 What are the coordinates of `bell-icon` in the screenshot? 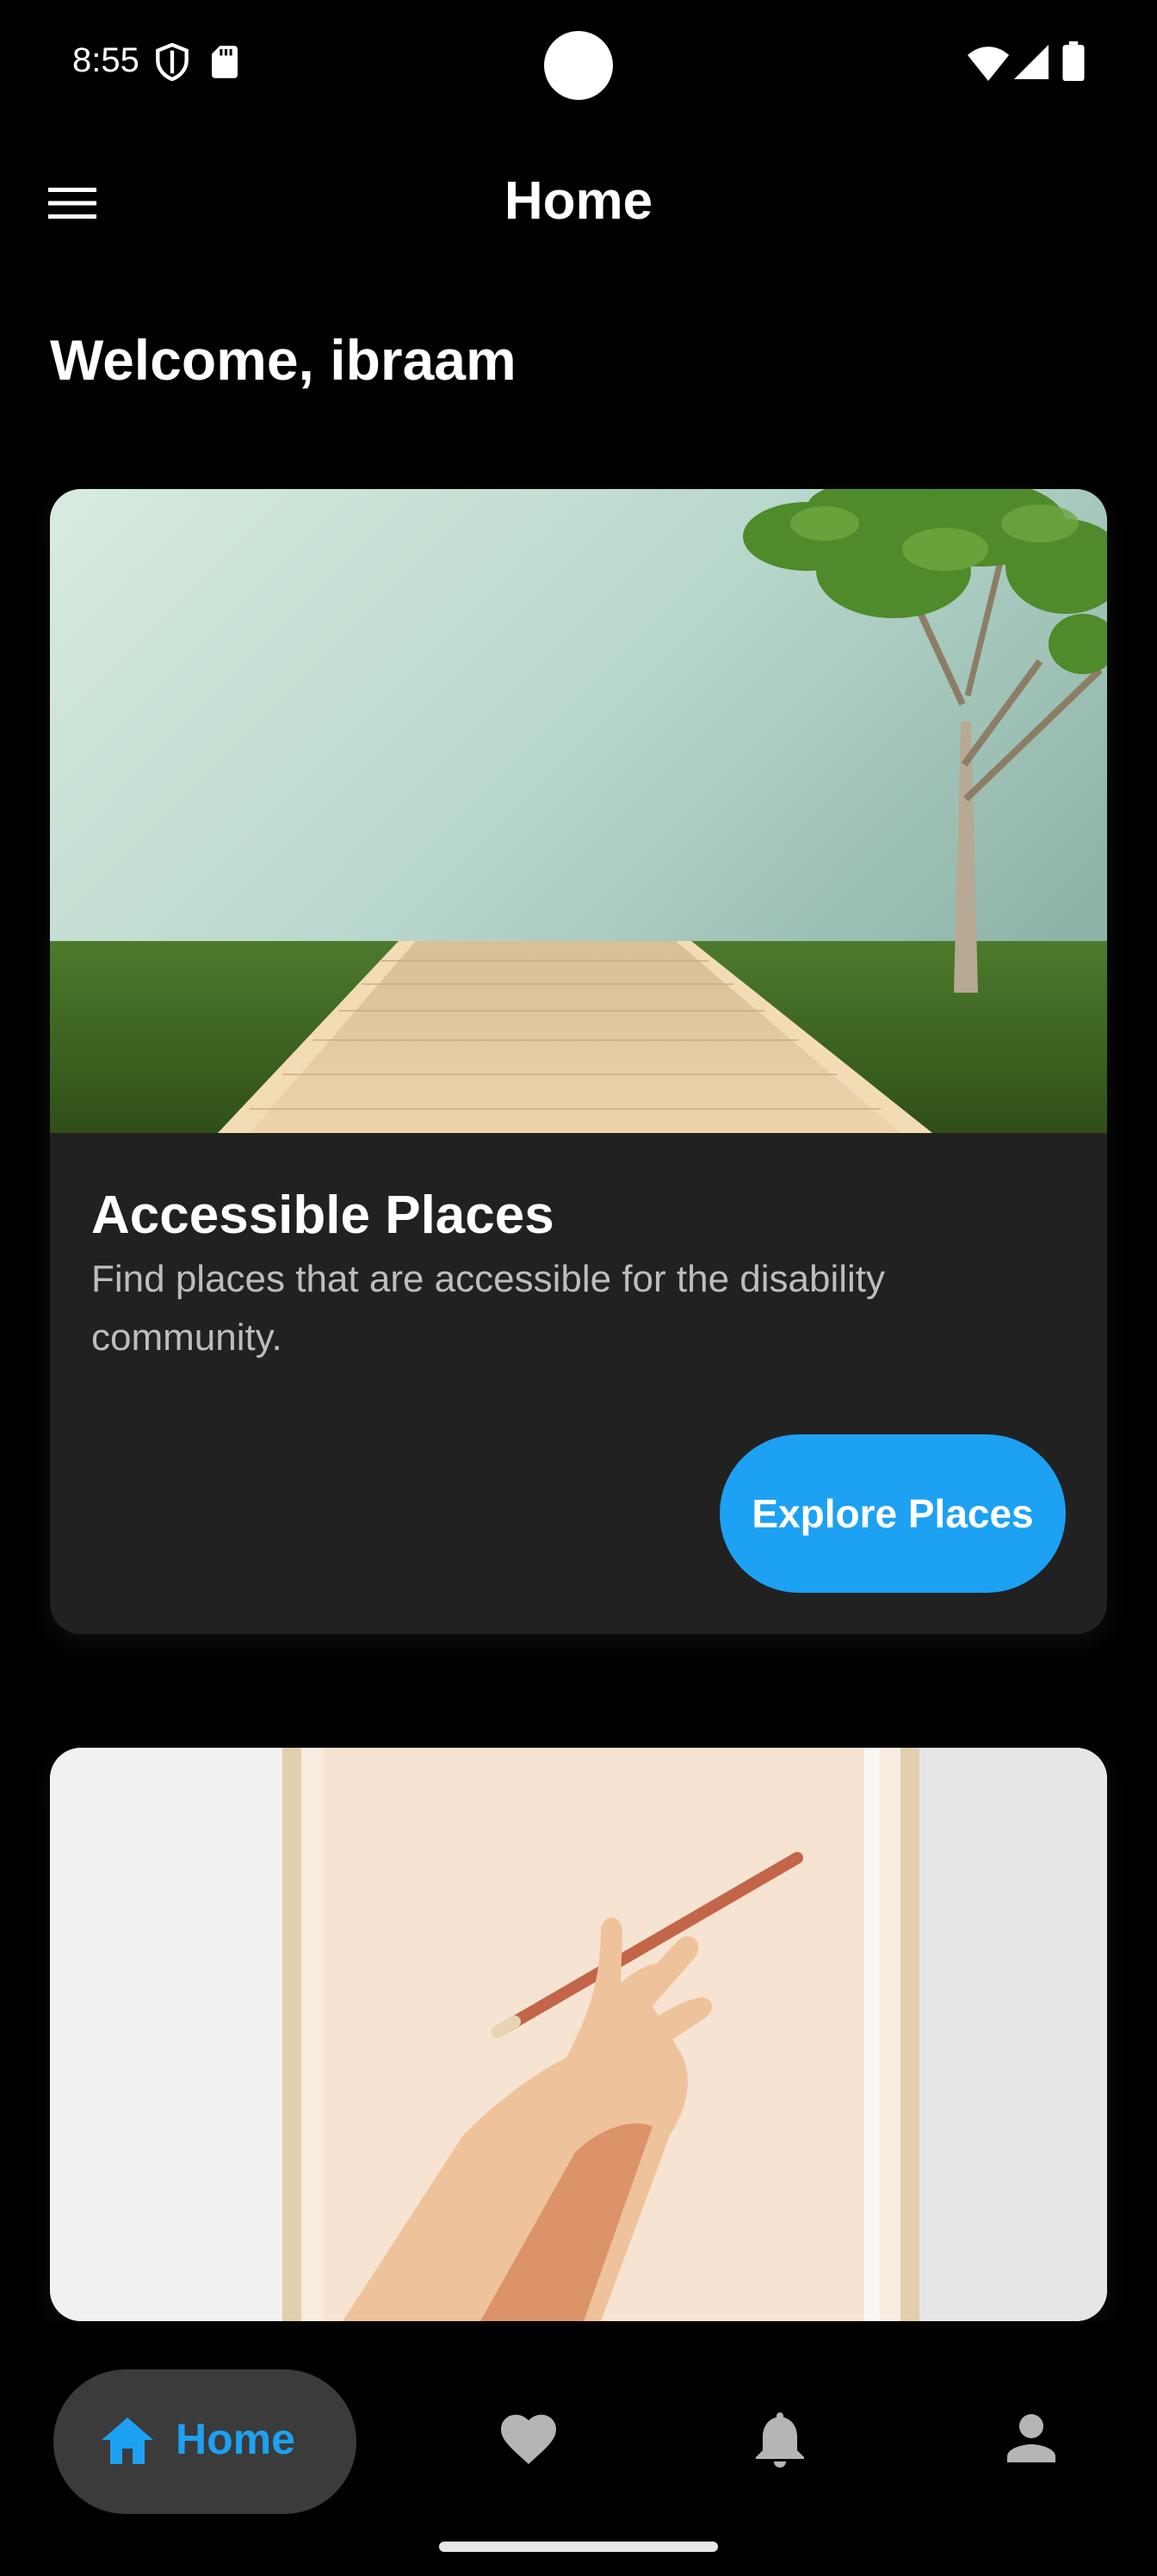 It's located at (780, 2440).